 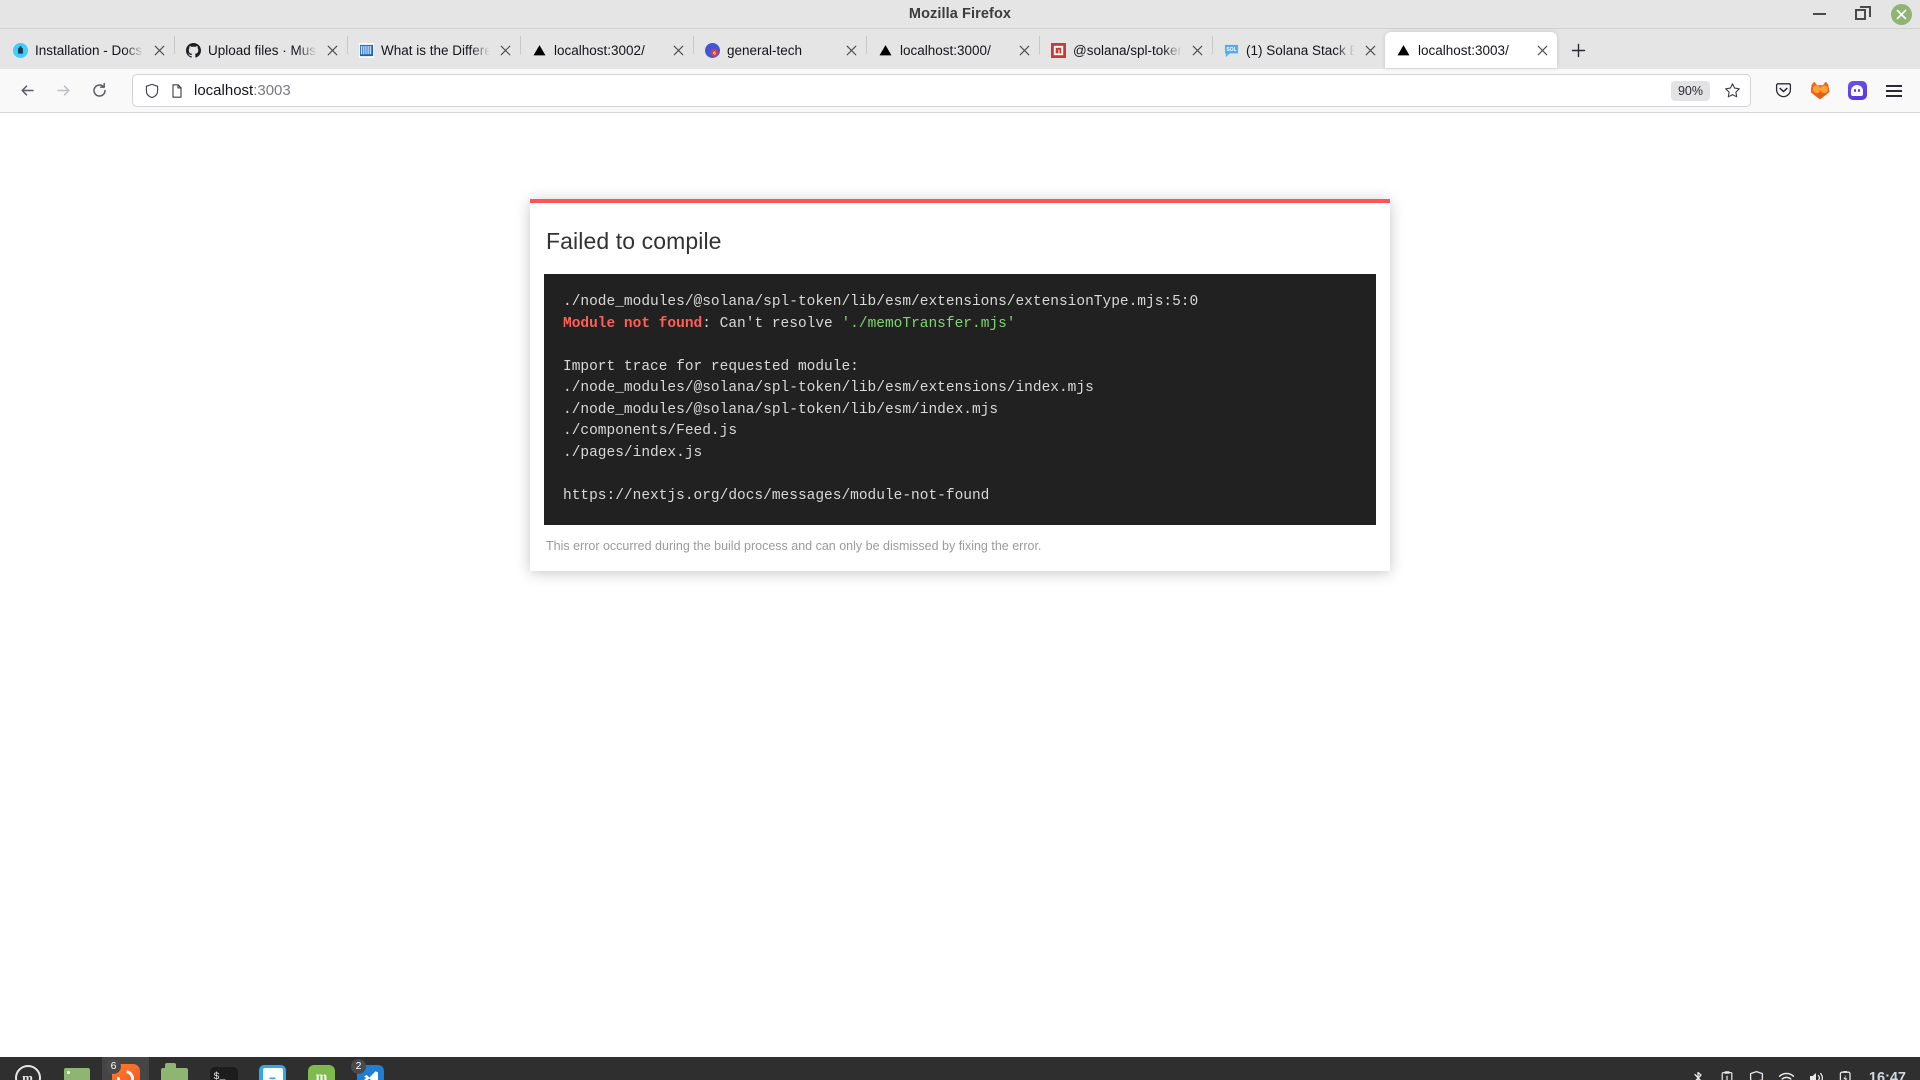 What do you see at coordinates (177, 91) in the screenshot?
I see `page-info-icon` at bounding box center [177, 91].